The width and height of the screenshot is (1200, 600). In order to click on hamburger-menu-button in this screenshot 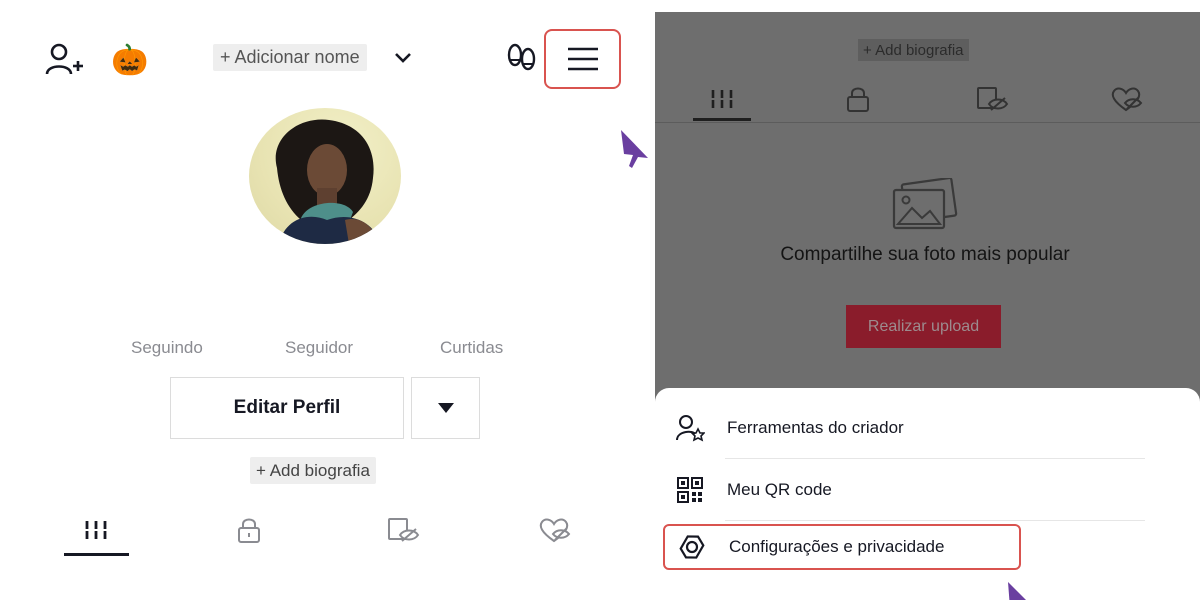, I will do `click(582, 59)`.